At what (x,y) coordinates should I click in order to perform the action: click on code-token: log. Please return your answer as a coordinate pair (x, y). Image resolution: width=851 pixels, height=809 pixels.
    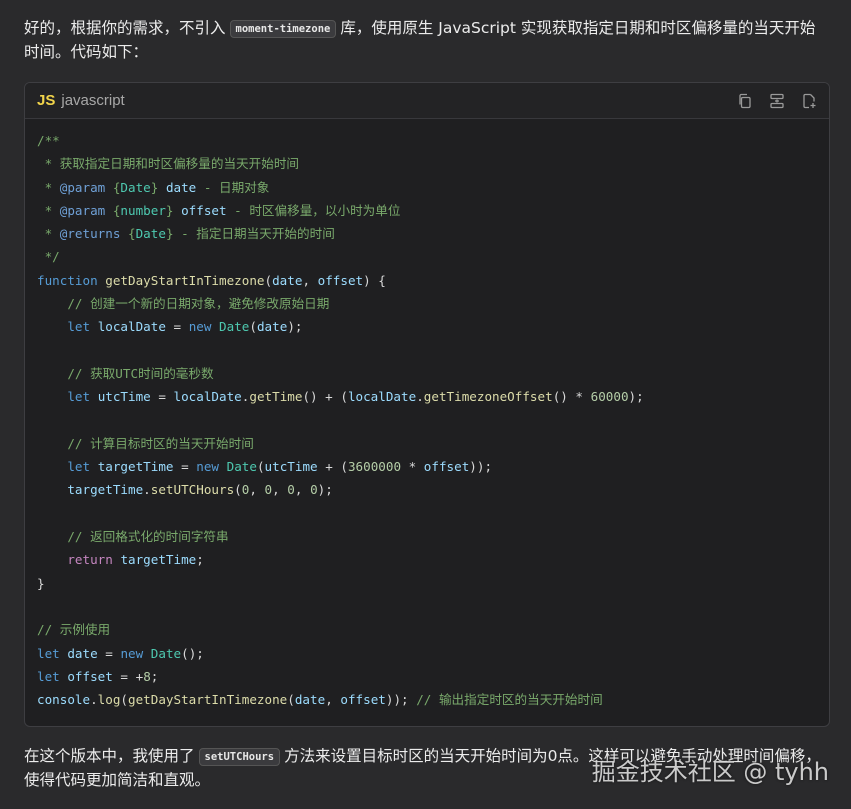
    Looking at the image, I should click on (109, 700).